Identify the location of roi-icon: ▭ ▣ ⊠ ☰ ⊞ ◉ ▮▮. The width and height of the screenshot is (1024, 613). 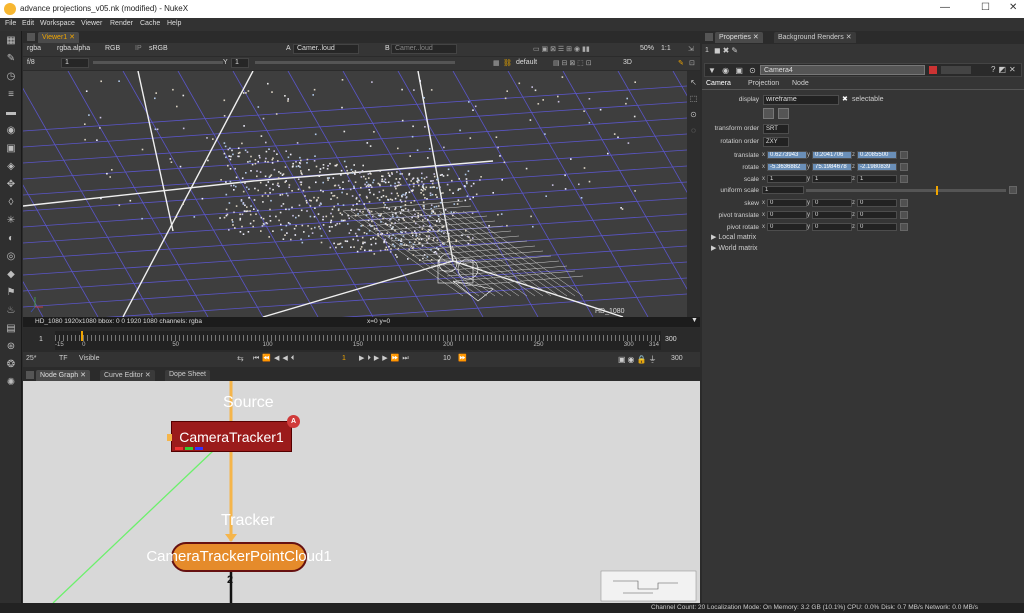
(561, 49).